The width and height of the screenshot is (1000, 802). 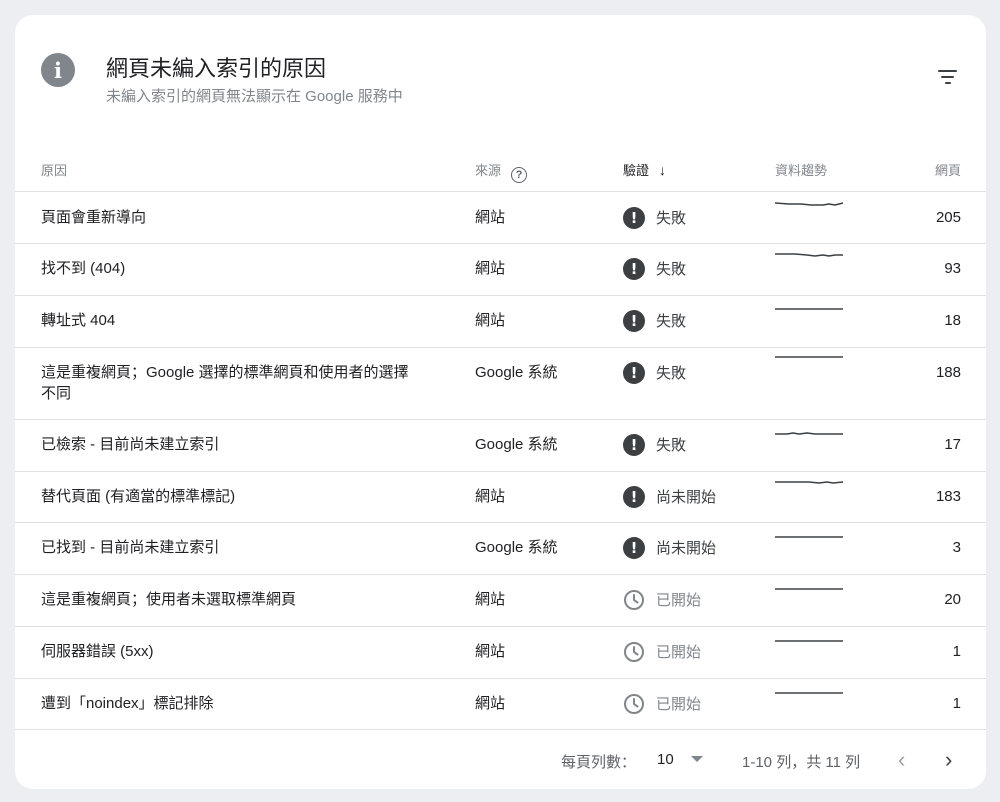 I want to click on pages-count-cell: 20, so click(x=952, y=599).